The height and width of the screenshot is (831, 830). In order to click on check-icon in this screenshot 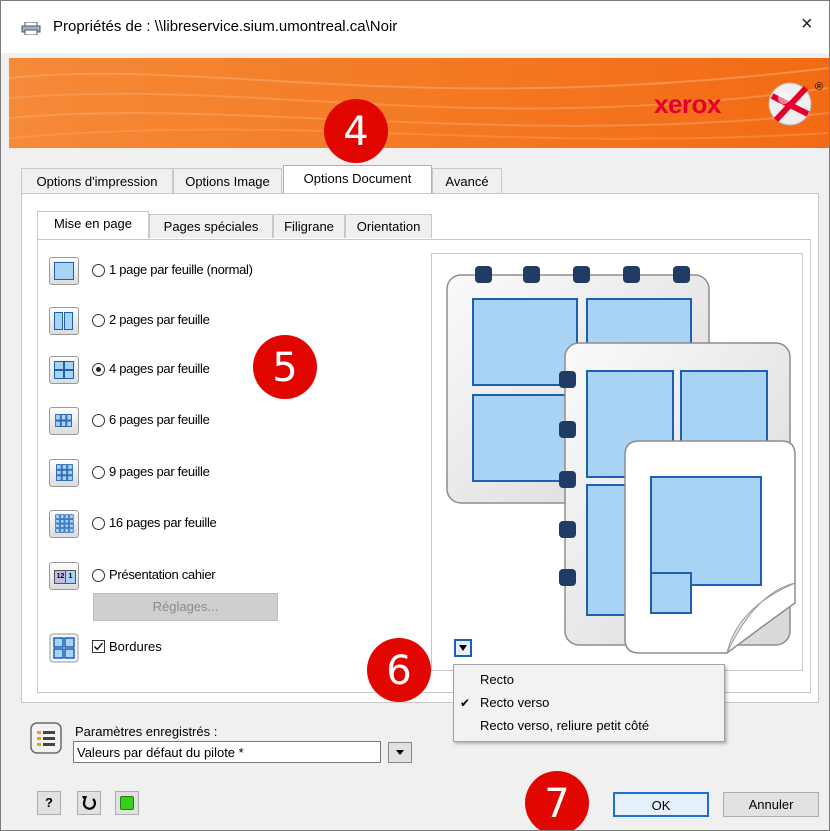, I will do `click(98, 646)`.